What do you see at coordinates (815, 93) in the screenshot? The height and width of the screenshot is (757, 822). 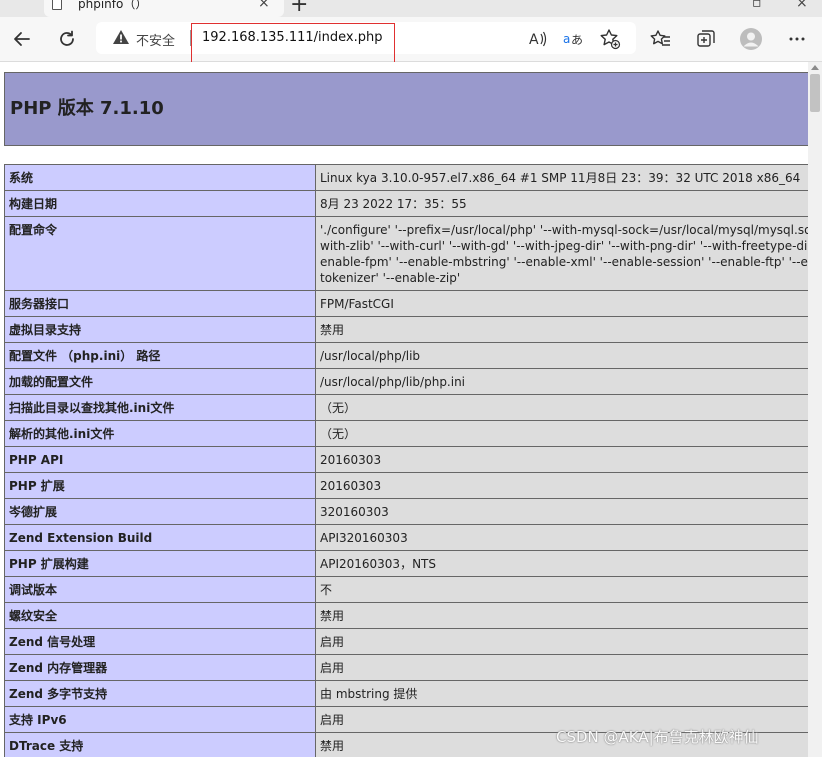 I see `scrollbar-thumb` at bounding box center [815, 93].